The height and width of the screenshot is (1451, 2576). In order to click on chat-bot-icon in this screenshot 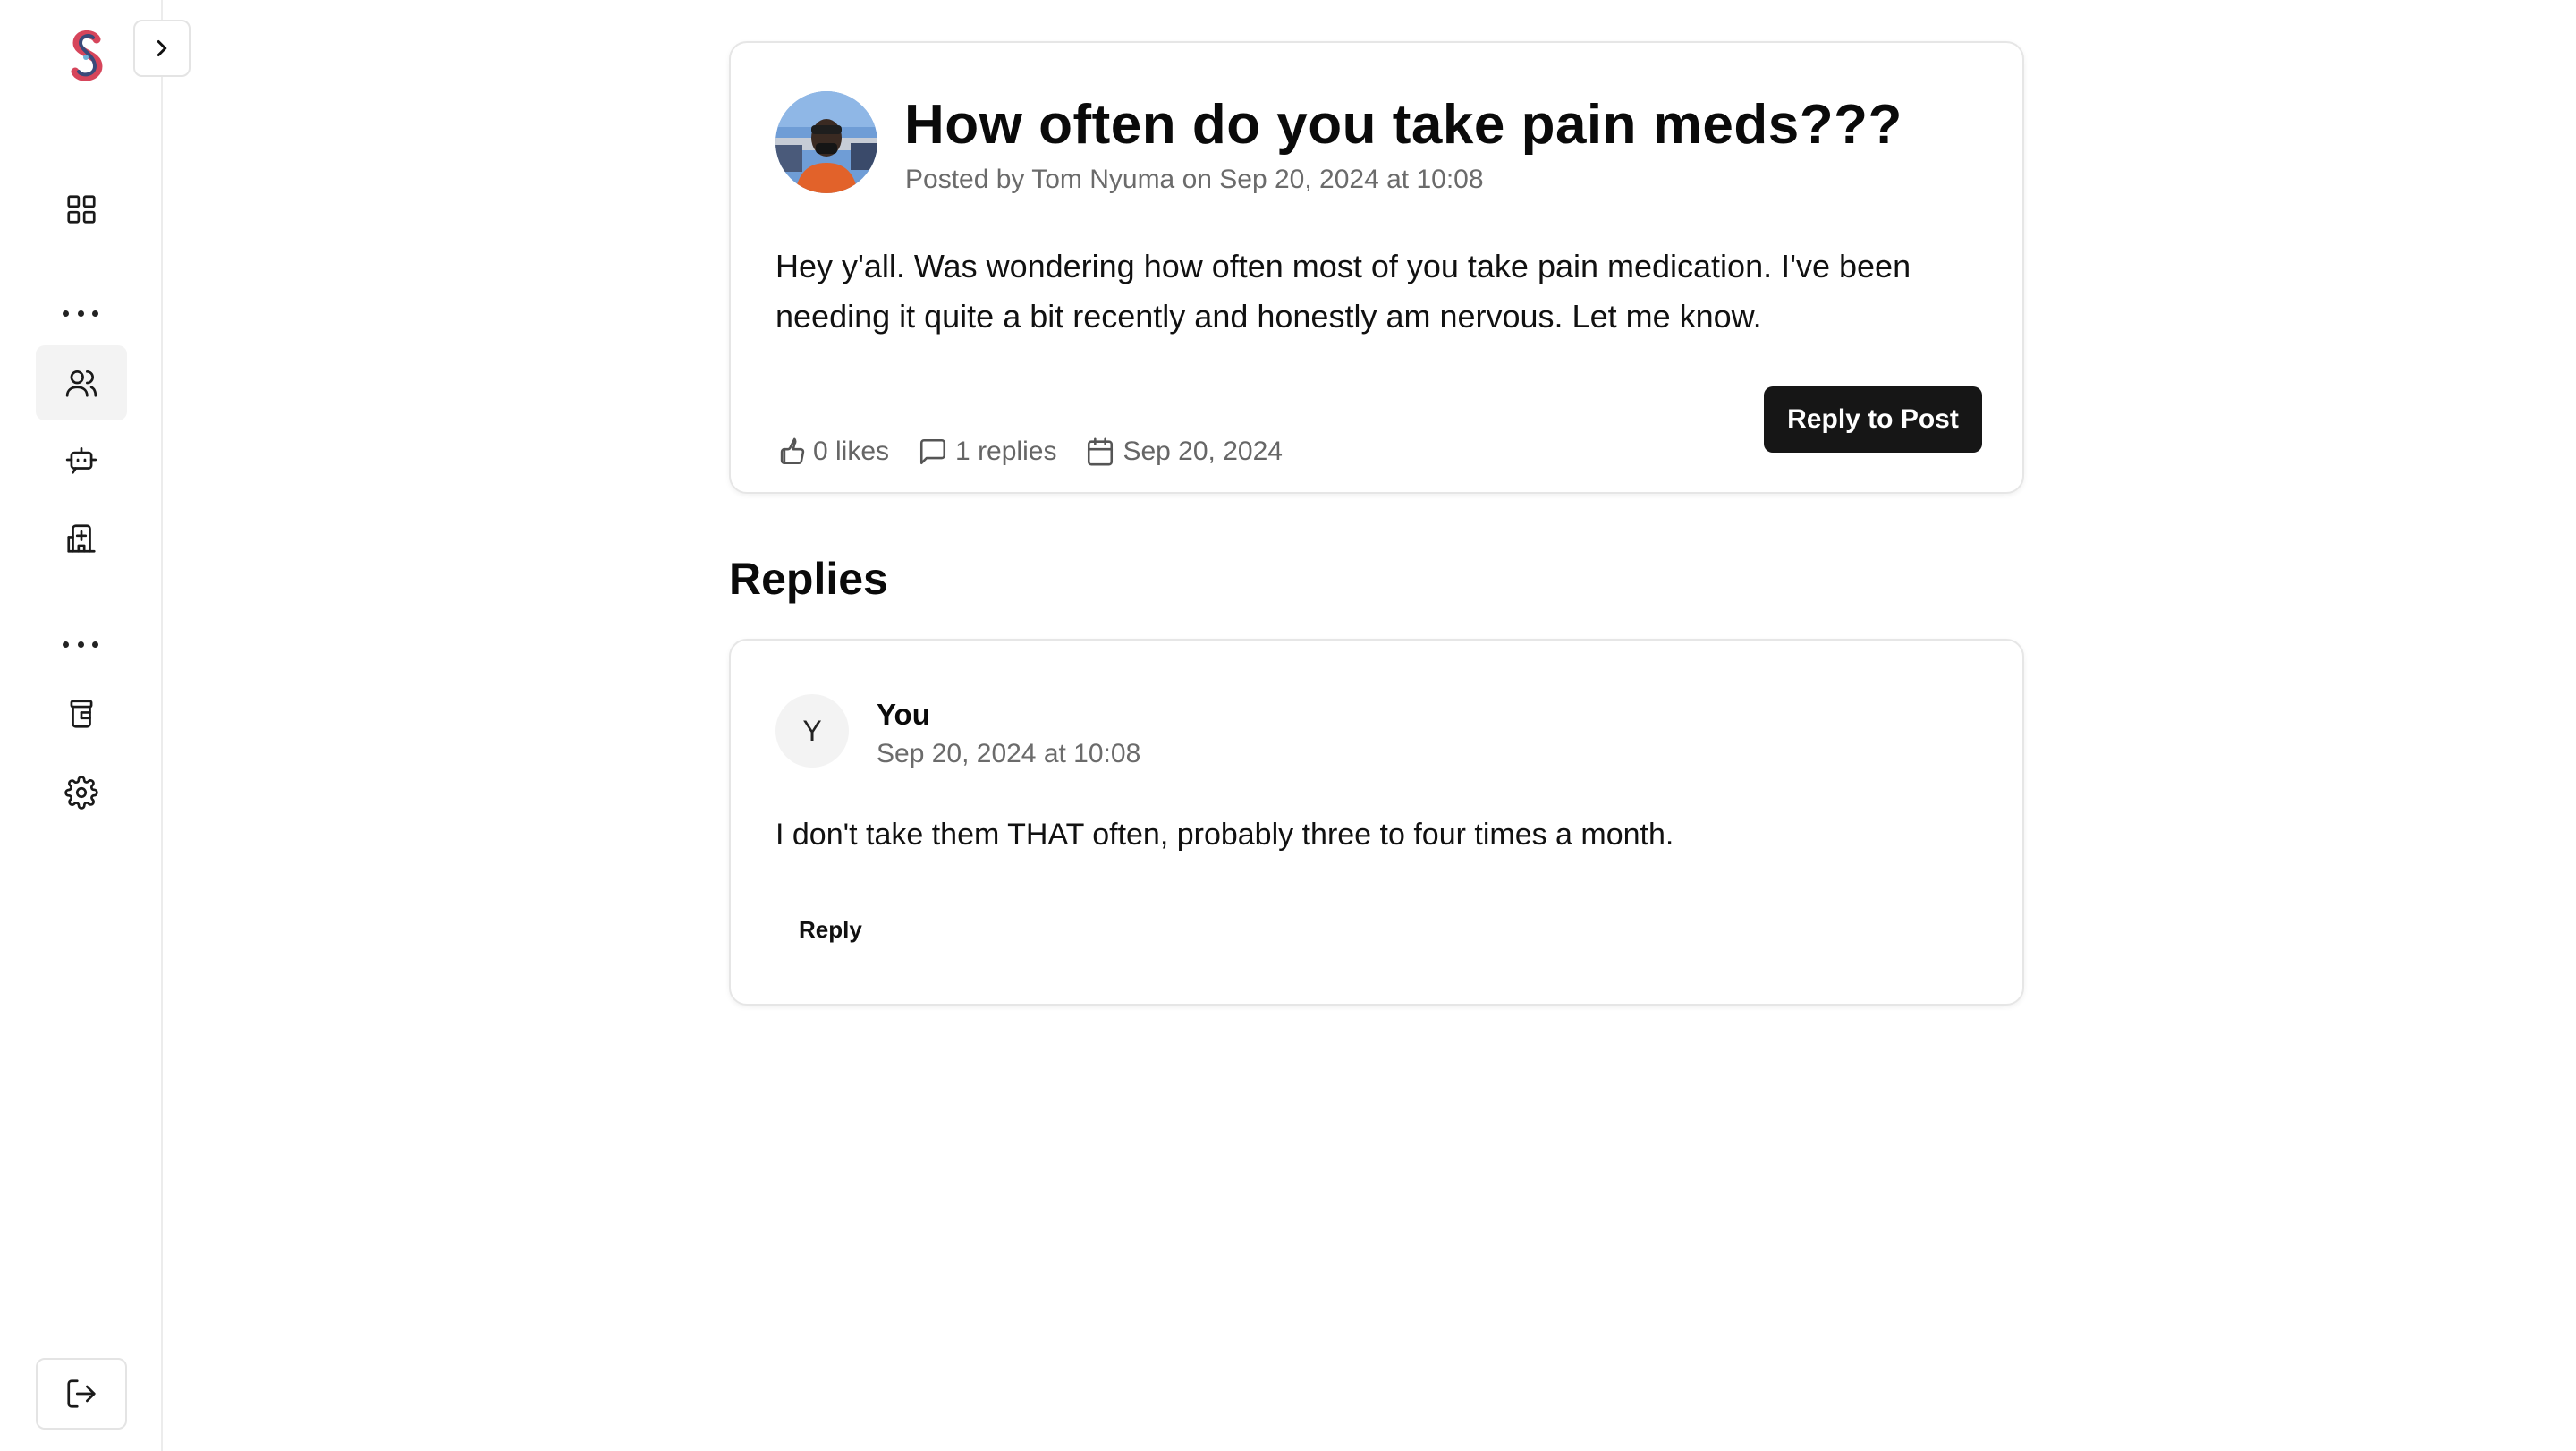, I will do `click(81, 460)`.